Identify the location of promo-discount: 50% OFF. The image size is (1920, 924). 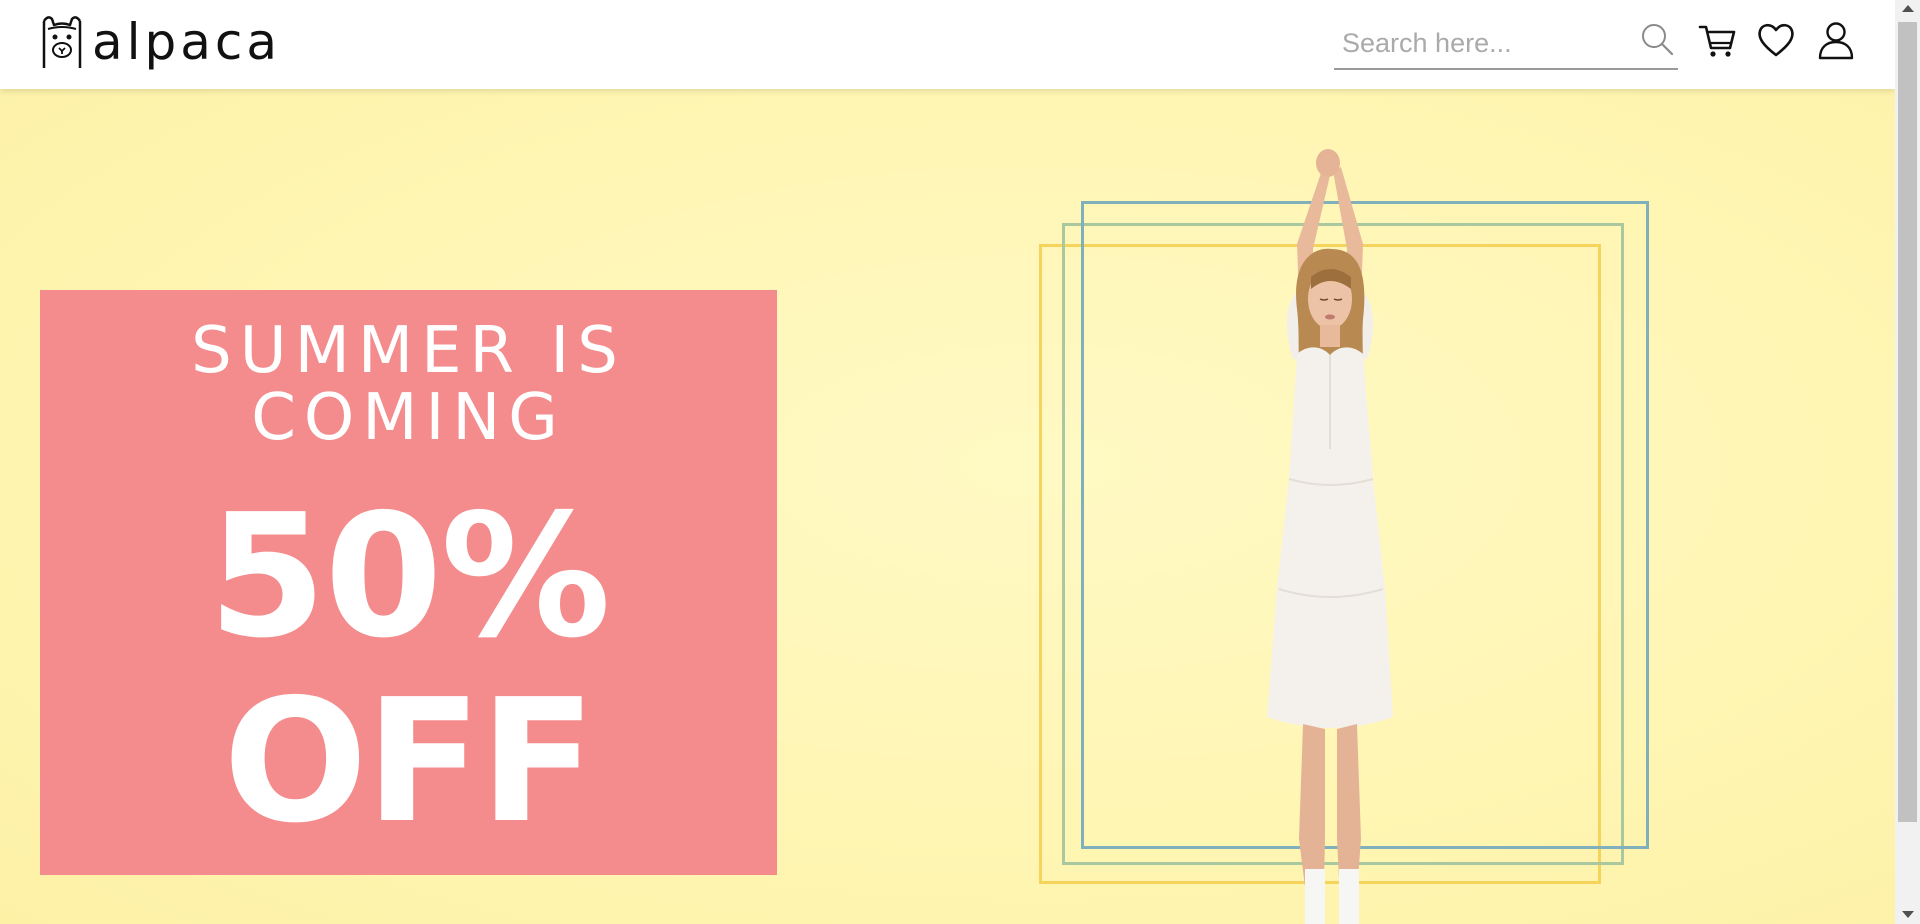
(409, 669).